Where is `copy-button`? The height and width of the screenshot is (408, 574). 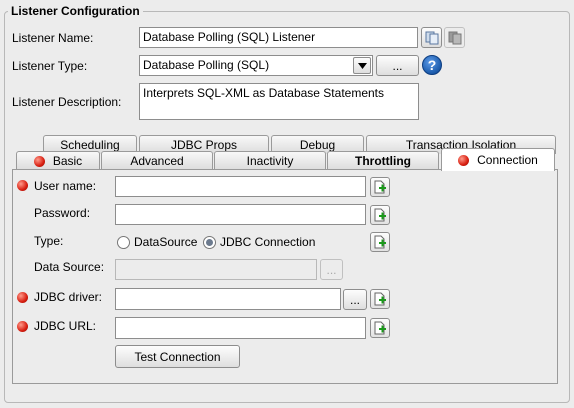 copy-button is located at coordinates (431, 37).